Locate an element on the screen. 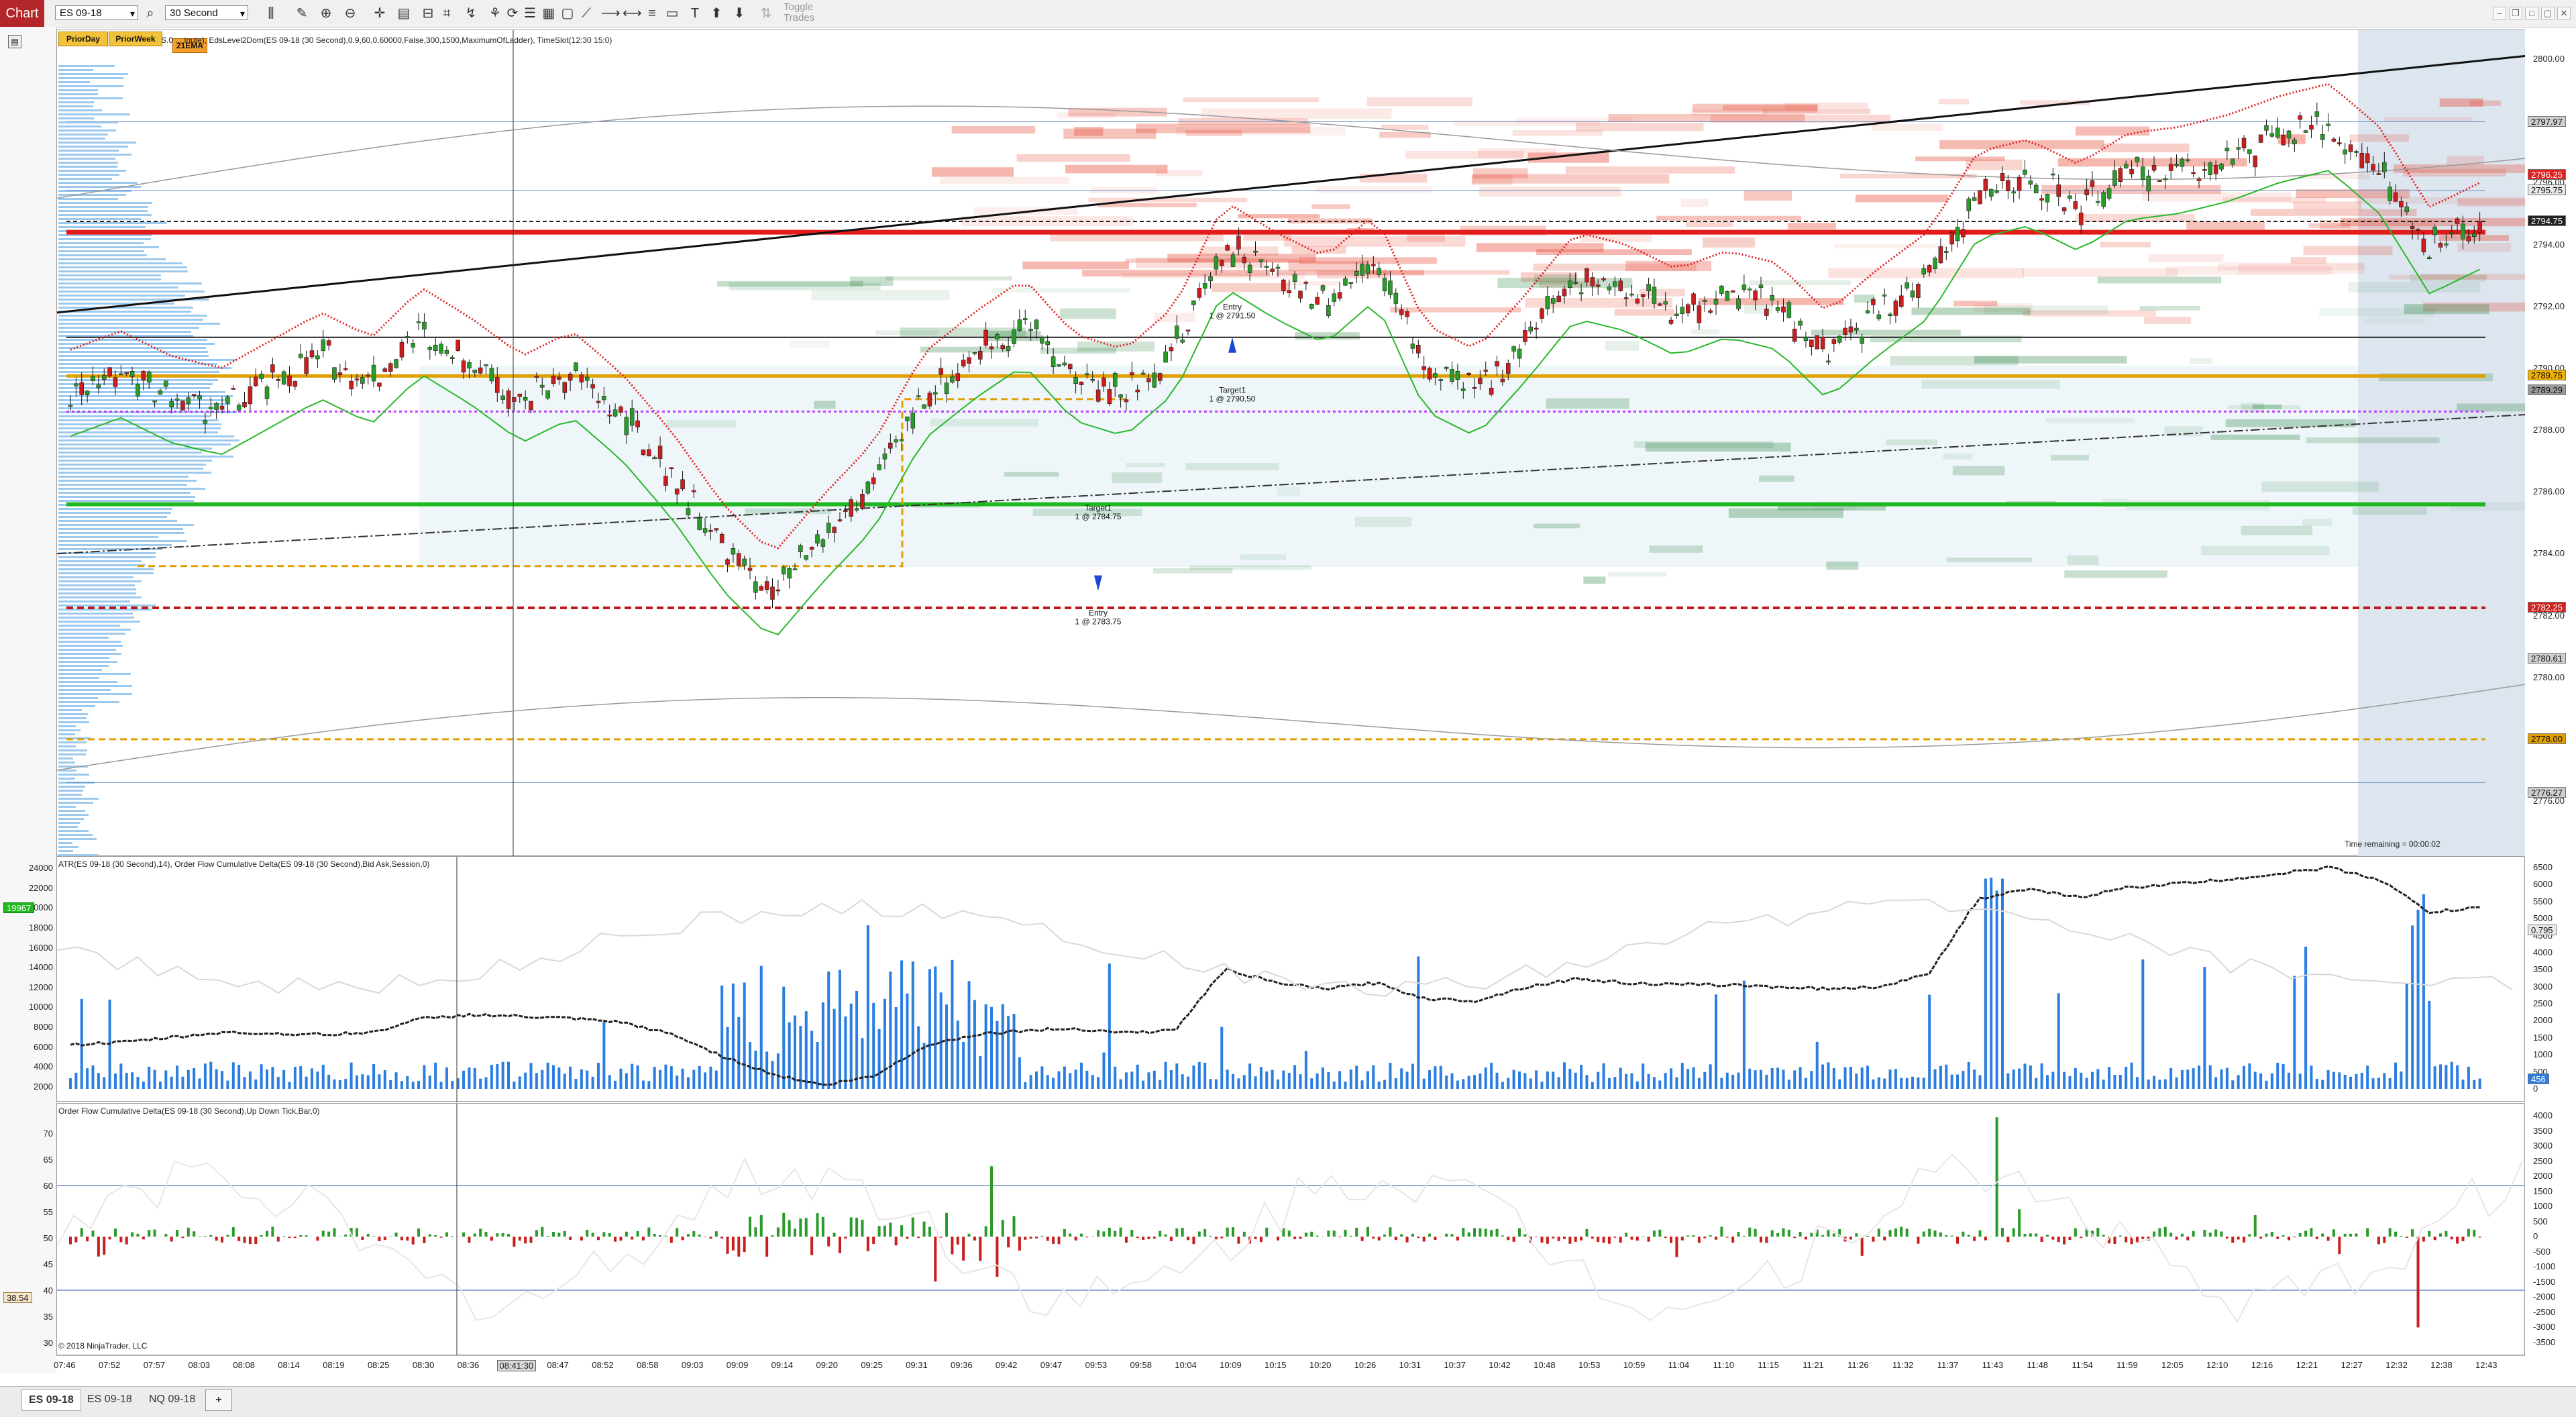 This screenshot has height=1417, width=2576. draw-icon: ✎ is located at coordinates (302, 13).